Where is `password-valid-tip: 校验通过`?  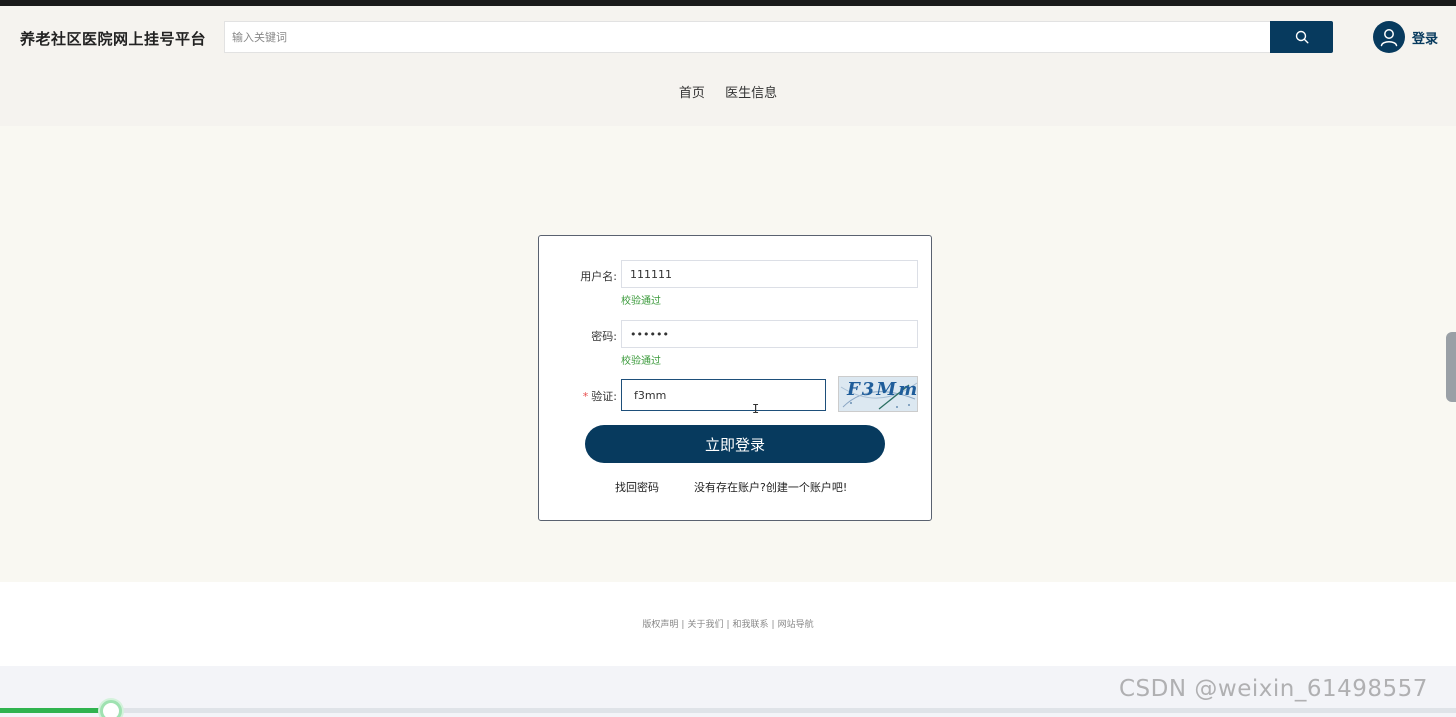
password-valid-tip: 校验通过 is located at coordinates (641, 361).